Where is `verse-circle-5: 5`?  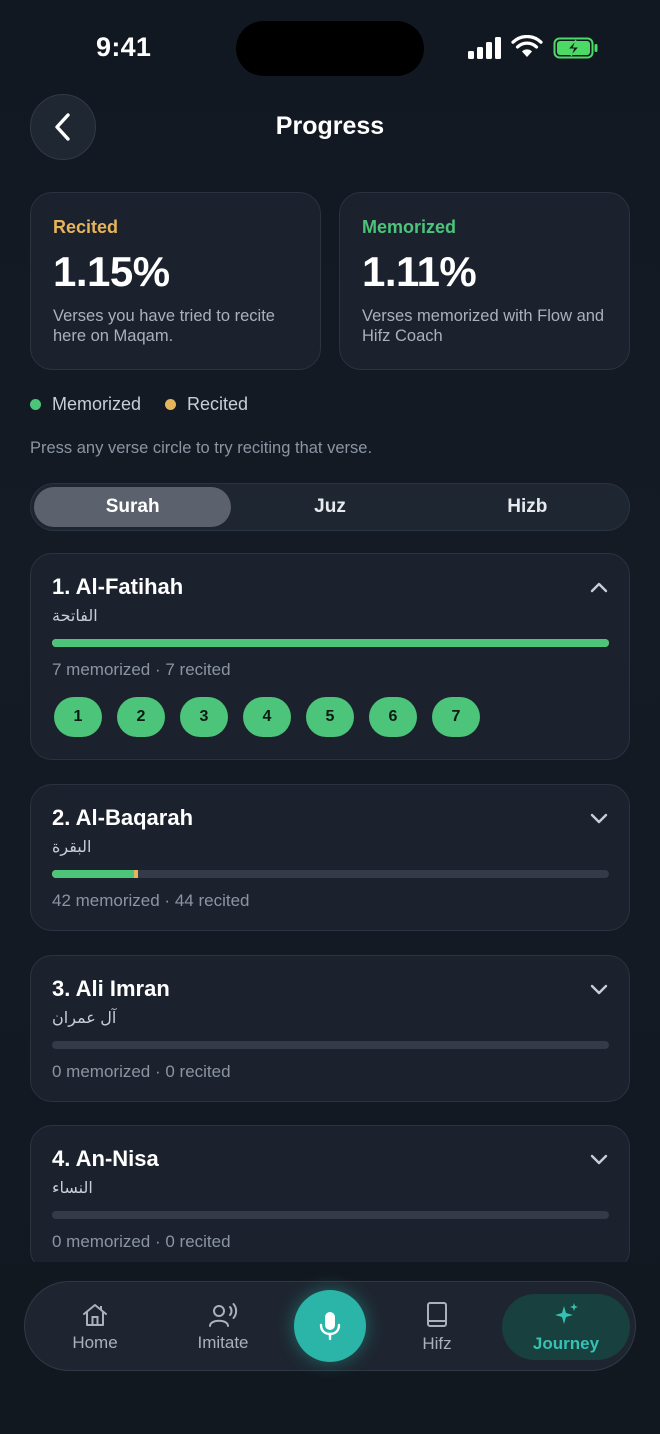
verse-circle-5: 5 is located at coordinates (330, 717).